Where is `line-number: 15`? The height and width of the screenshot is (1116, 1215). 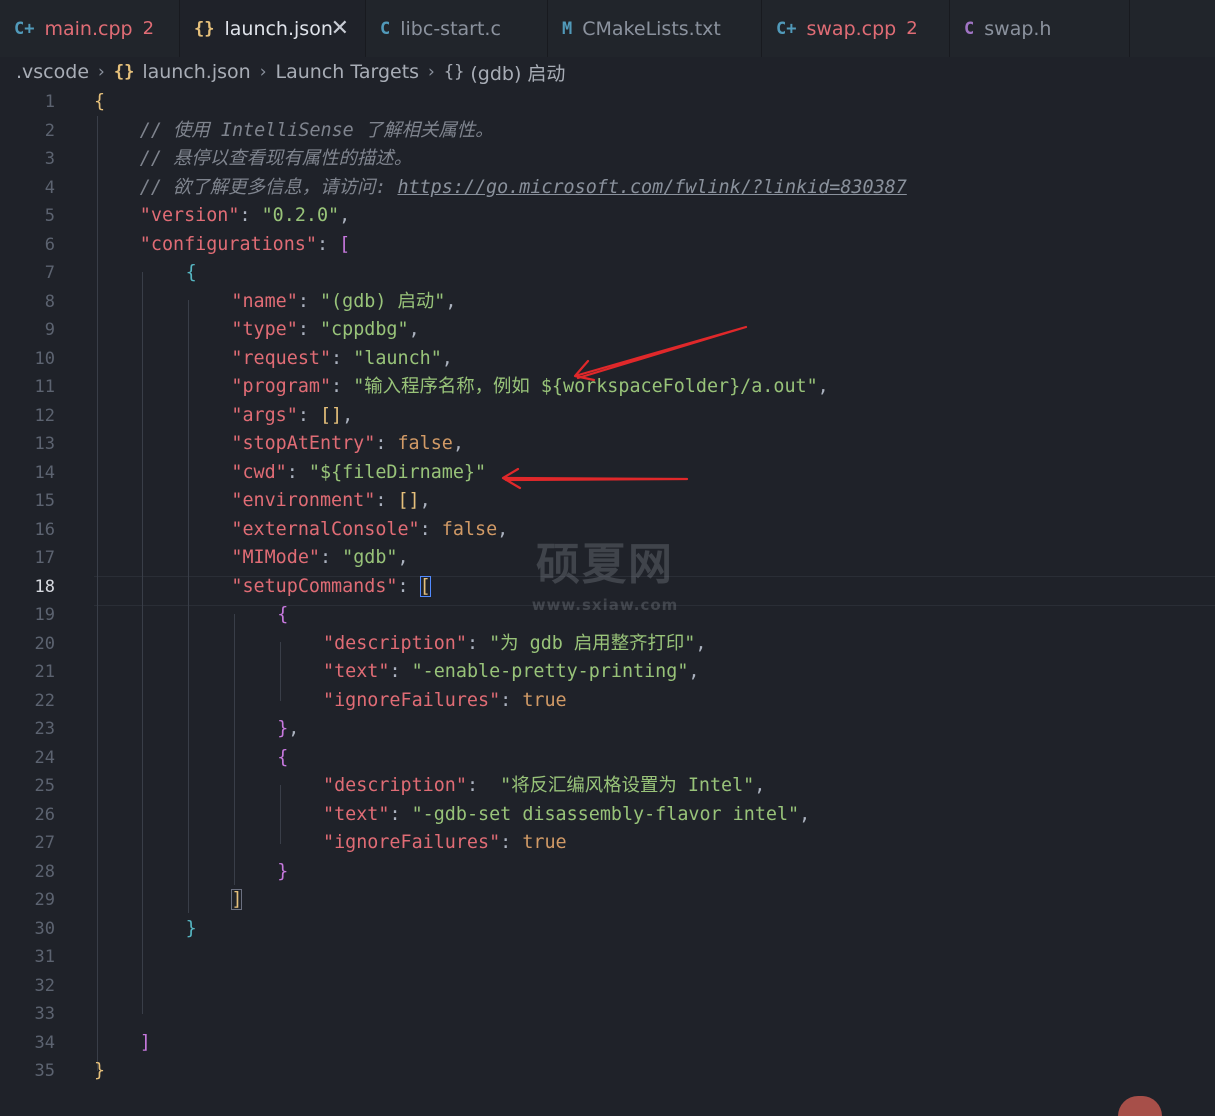
line-number: 15 is located at coordinates (44, 501).